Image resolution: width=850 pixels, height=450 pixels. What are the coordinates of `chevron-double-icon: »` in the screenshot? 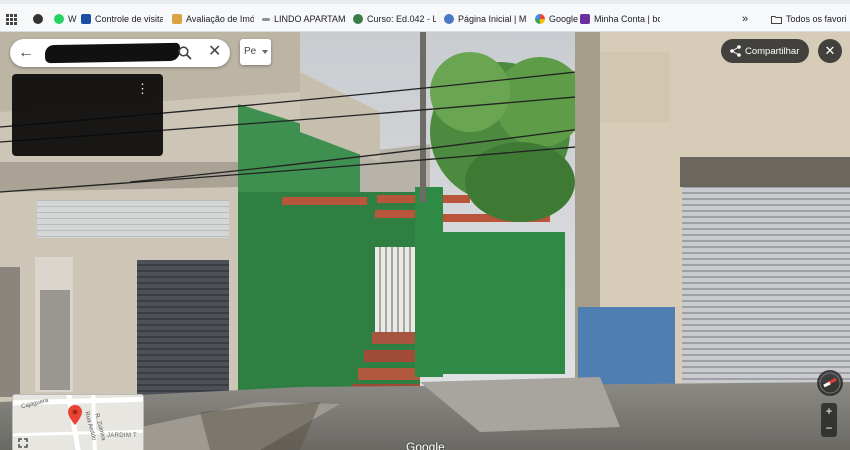 It's located at (745, 19).